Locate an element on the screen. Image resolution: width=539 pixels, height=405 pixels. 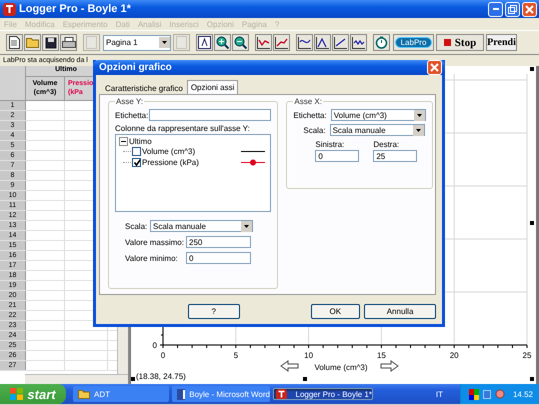
document-icon is located at coordinates (181, 394).